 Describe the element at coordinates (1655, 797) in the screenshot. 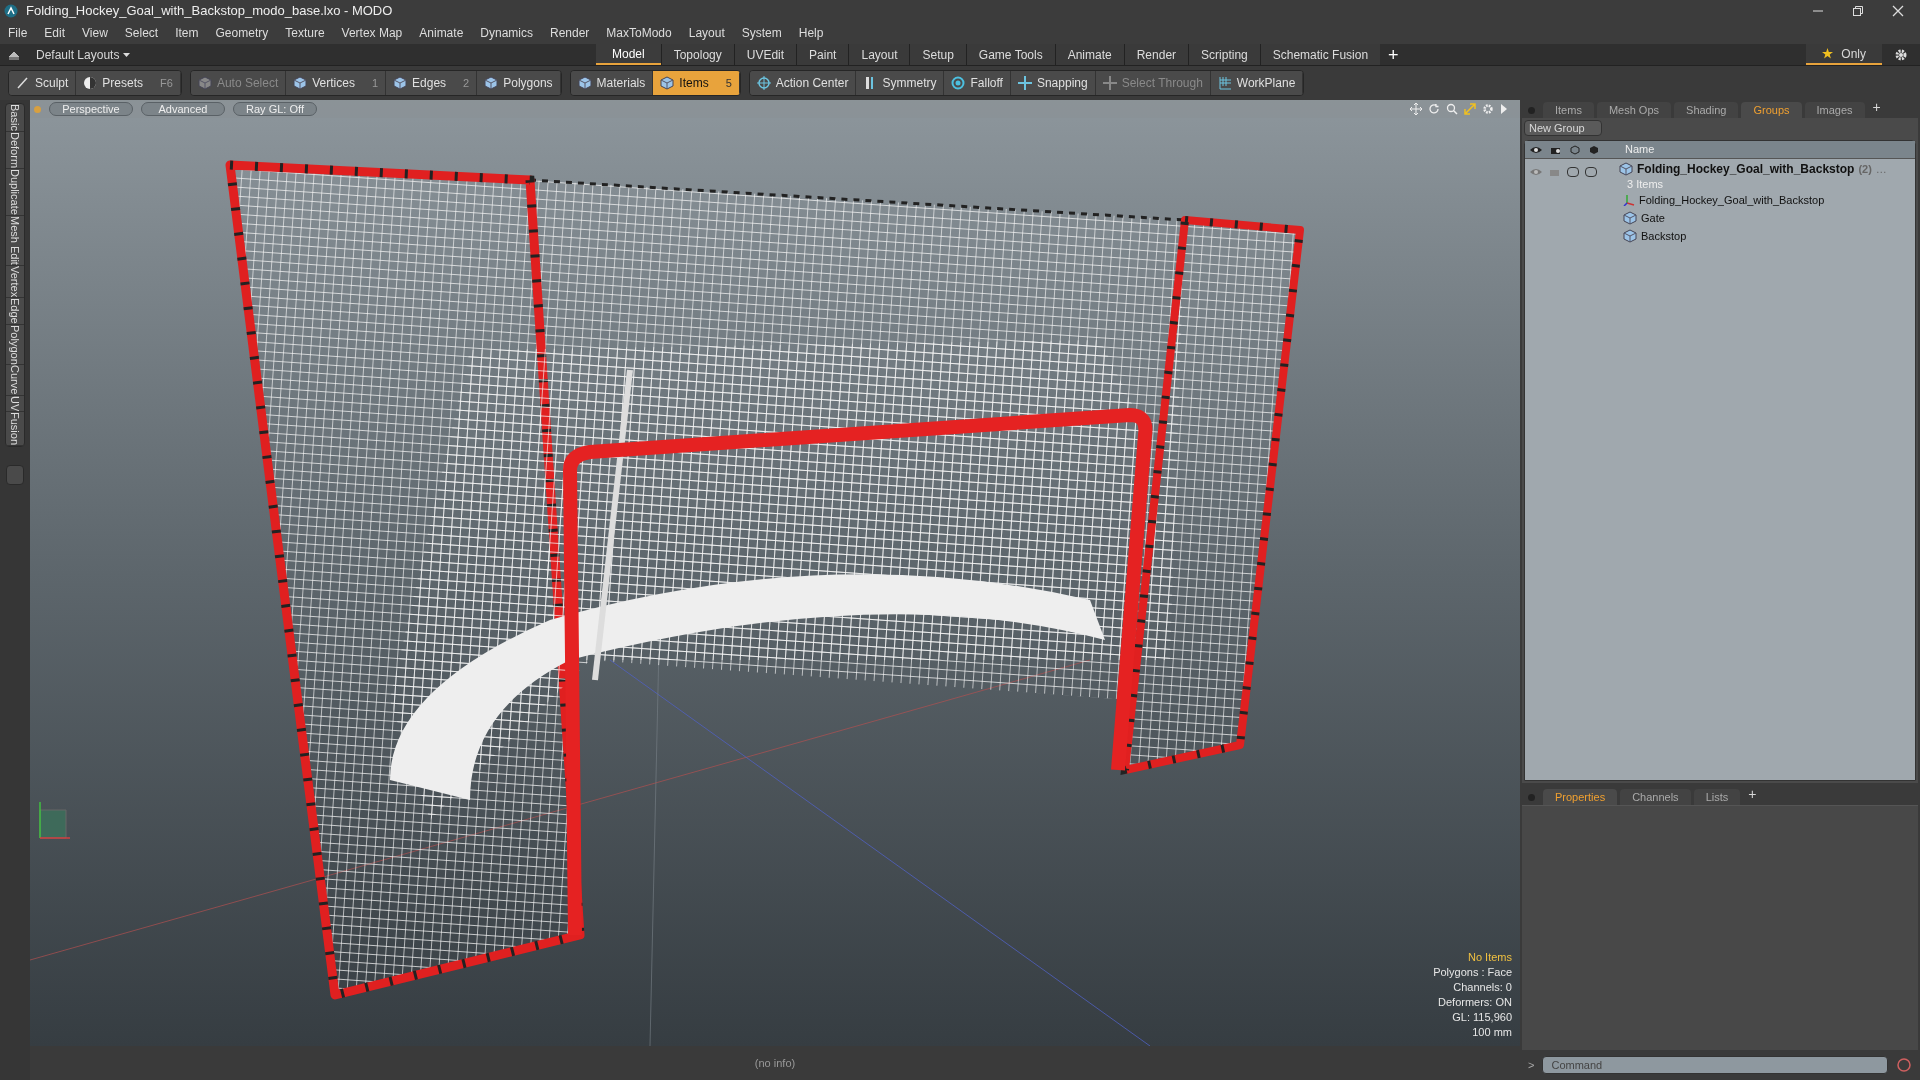

I see `panel-tab: Channels` at that location.